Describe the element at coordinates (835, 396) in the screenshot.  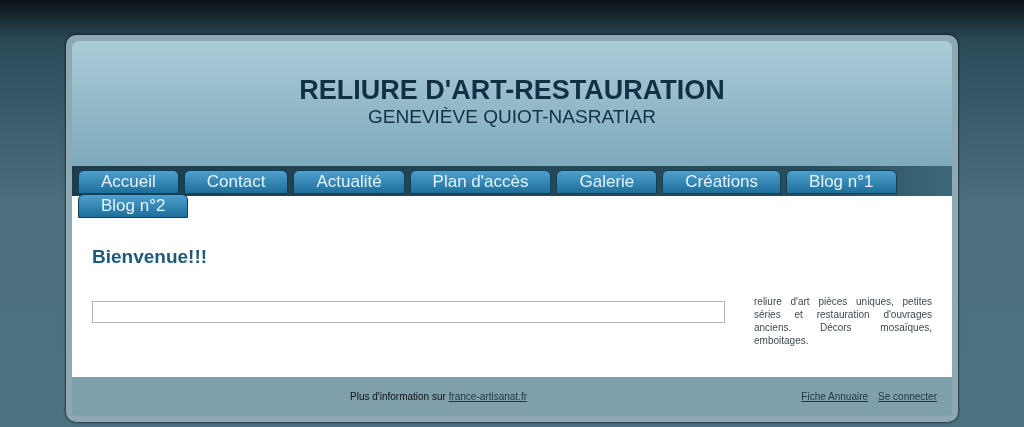
I see `footer-link: Fiche Annuaire` at that location.